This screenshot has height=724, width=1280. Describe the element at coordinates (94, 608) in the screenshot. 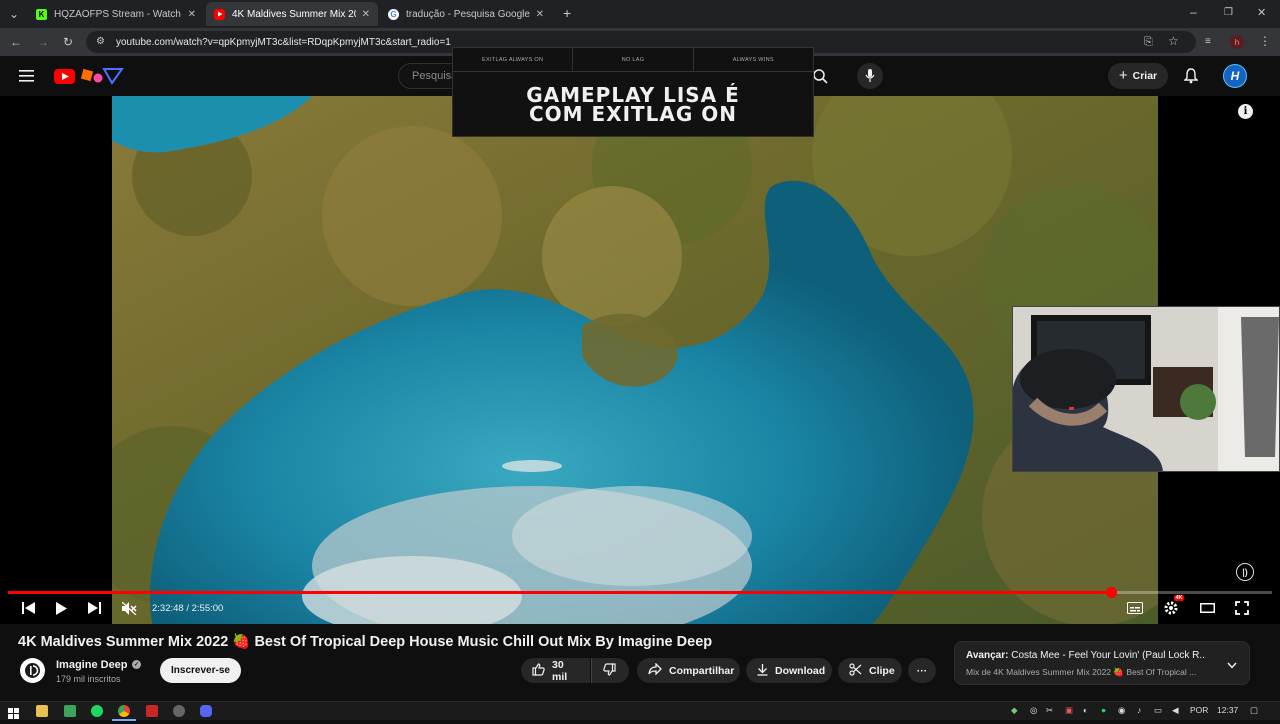

I see `next-video-icon` at that location.